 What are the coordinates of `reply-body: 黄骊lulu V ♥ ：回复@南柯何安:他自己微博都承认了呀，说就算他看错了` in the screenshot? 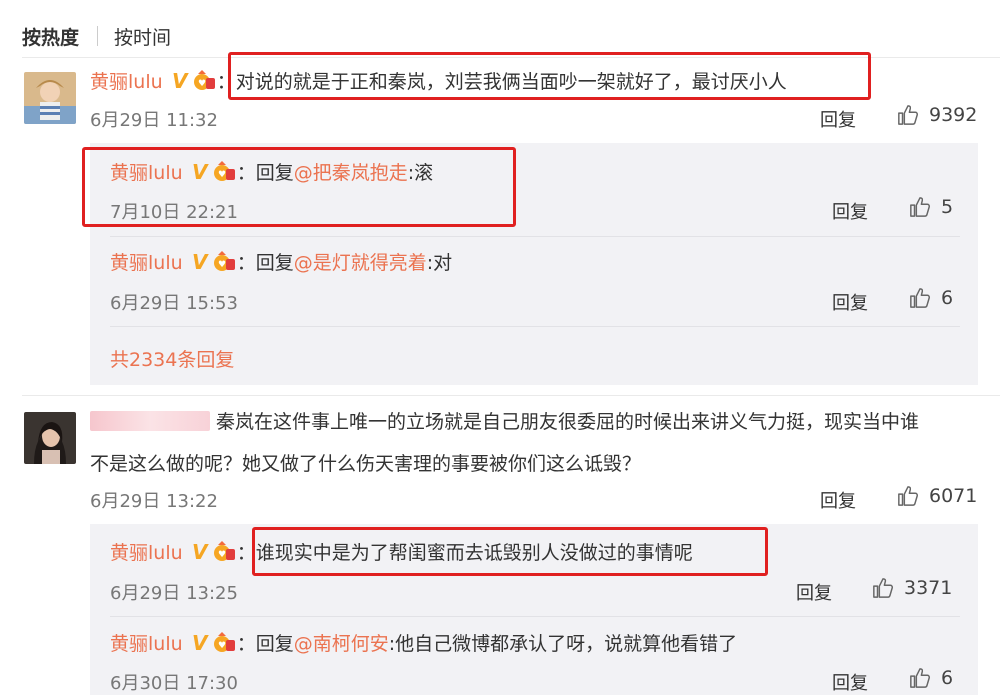 It's located at (423, 643).